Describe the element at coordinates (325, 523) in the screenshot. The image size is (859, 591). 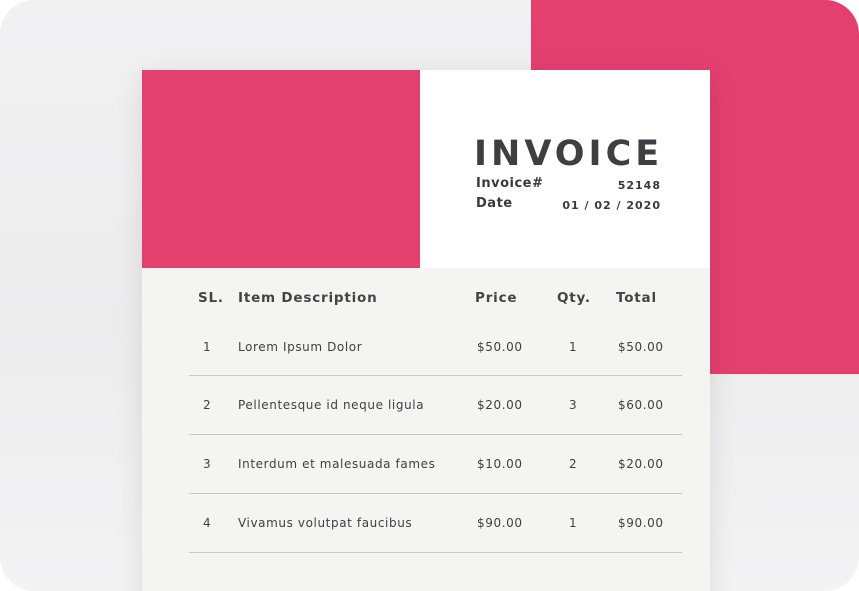
I see `row-description: Vivamus volutpat faucibus` at that location.